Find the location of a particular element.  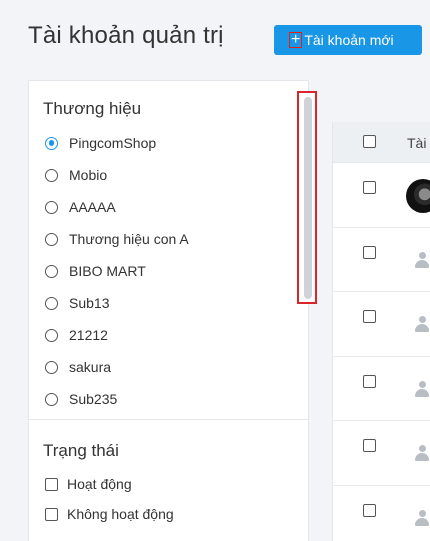

status-option-inactive: Không hoạt động is located at coordinates (109, 514).